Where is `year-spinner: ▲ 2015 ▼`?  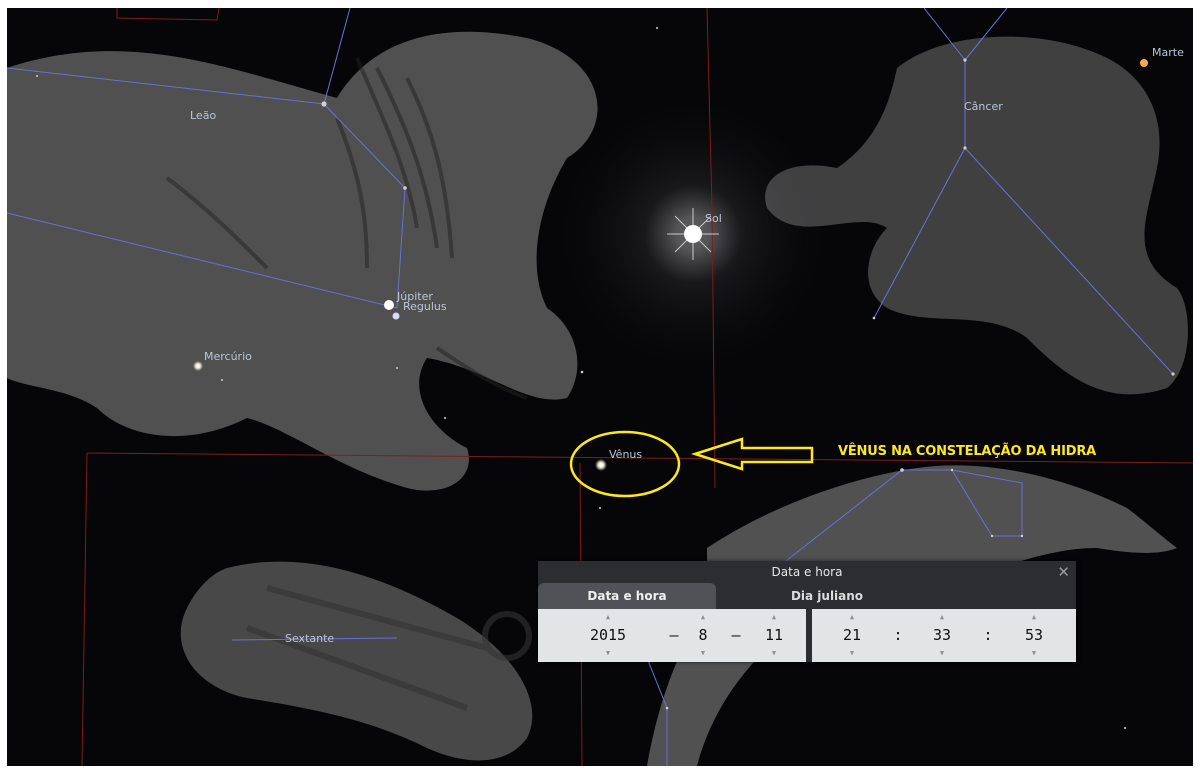
year-spinner: ▲ 2015 ▼ is located at coordinates (608, 635).